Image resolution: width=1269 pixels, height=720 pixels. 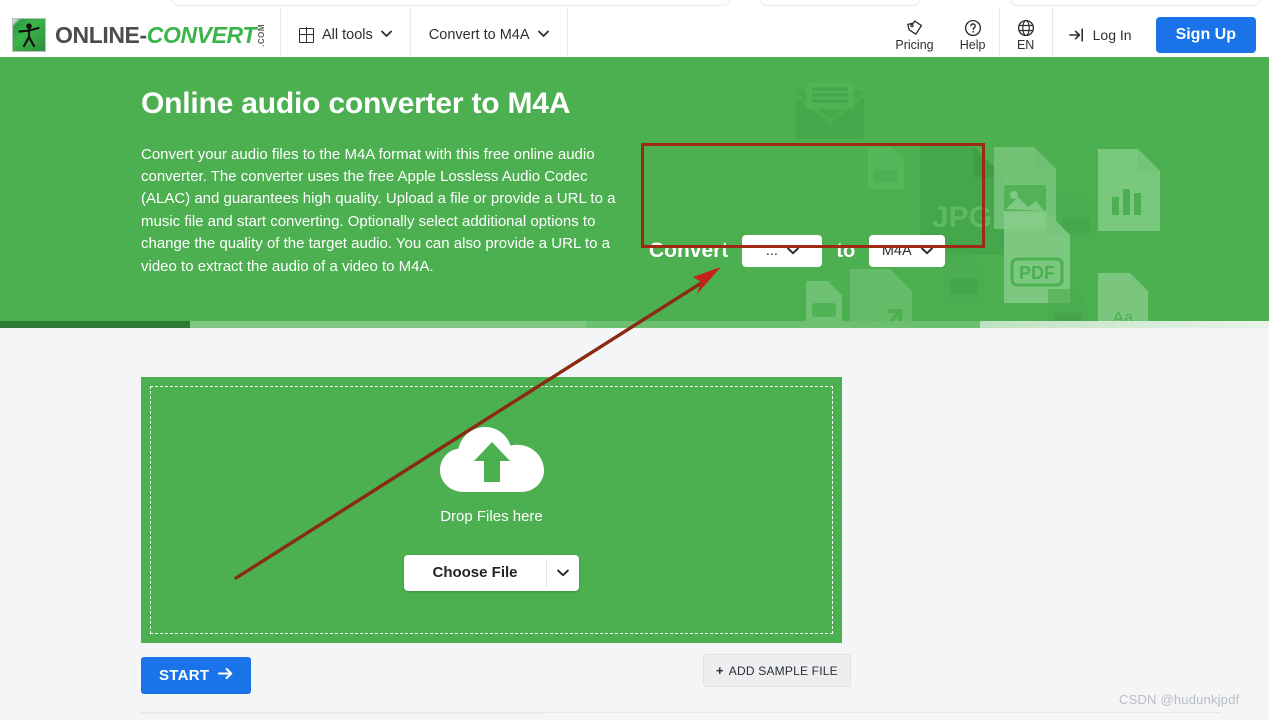 What do you see at coordinates (1179, 699) in the screenshot?
I see `watermark: CSDN @hudunkjpdf` at bounding box center [1179, 699].